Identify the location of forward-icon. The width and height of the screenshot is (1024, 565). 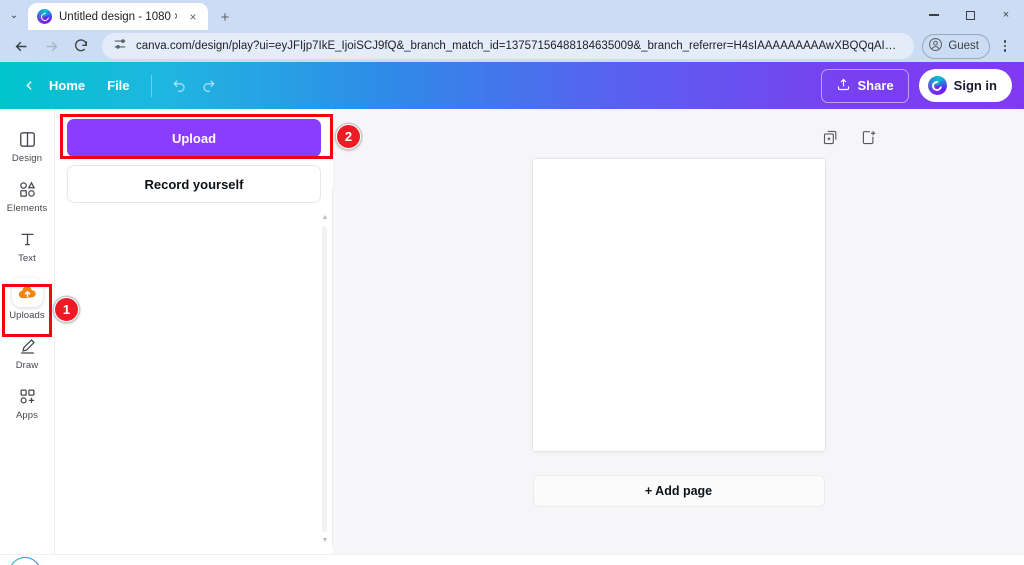
(51, 46).